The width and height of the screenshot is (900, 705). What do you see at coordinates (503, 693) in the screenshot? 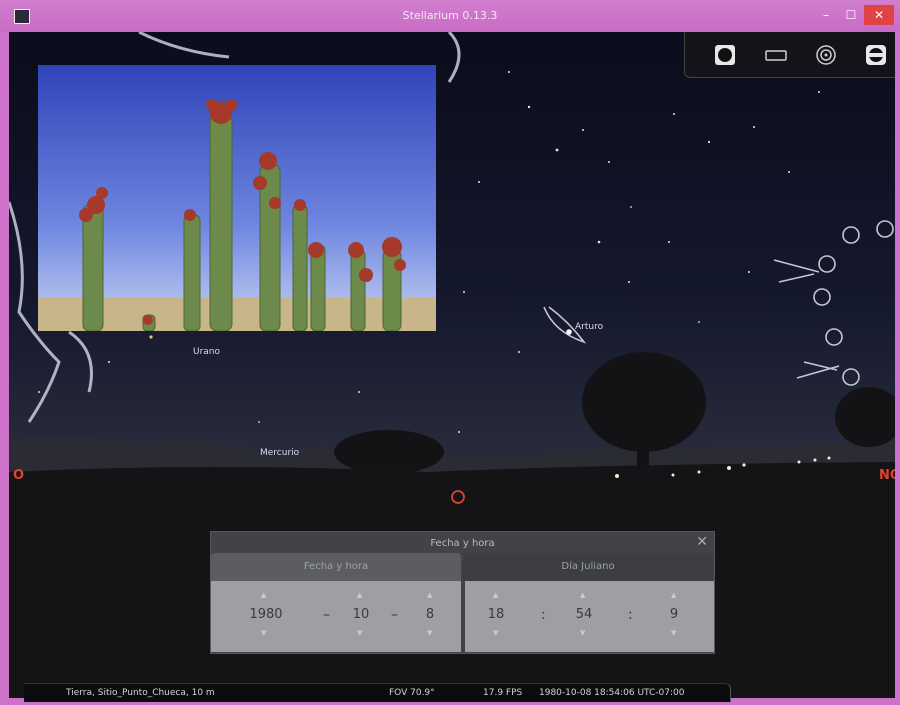
I see `fps-text: 17.9 FPS` at bounding box center [503, 693].